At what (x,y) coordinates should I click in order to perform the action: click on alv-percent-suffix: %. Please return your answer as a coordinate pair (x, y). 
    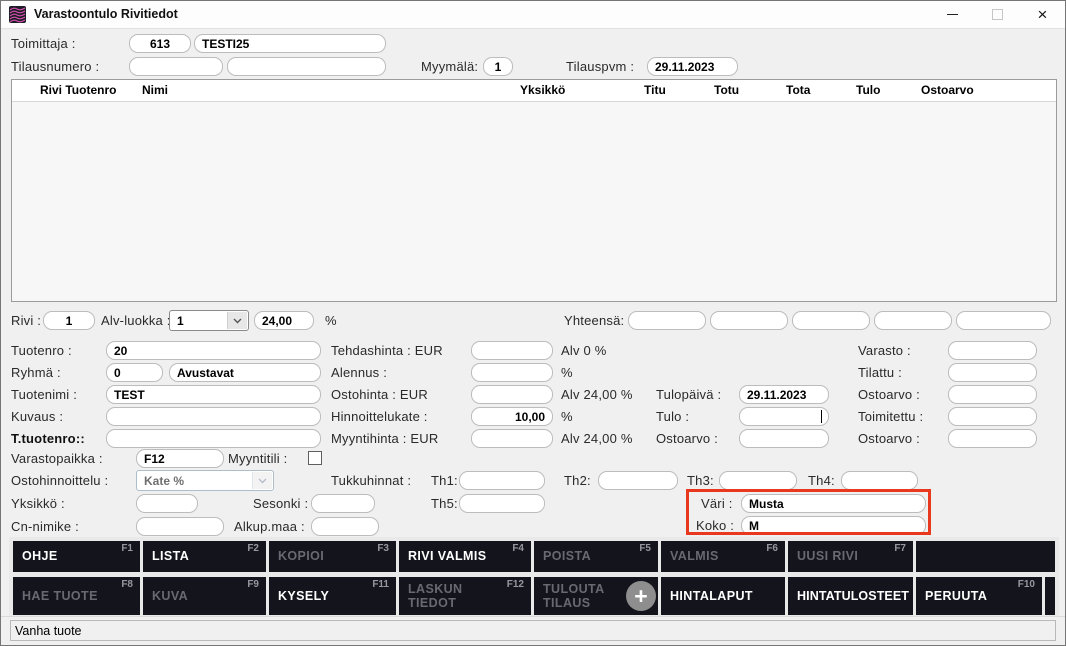
    Looking at the image, I should click on (331, 320).